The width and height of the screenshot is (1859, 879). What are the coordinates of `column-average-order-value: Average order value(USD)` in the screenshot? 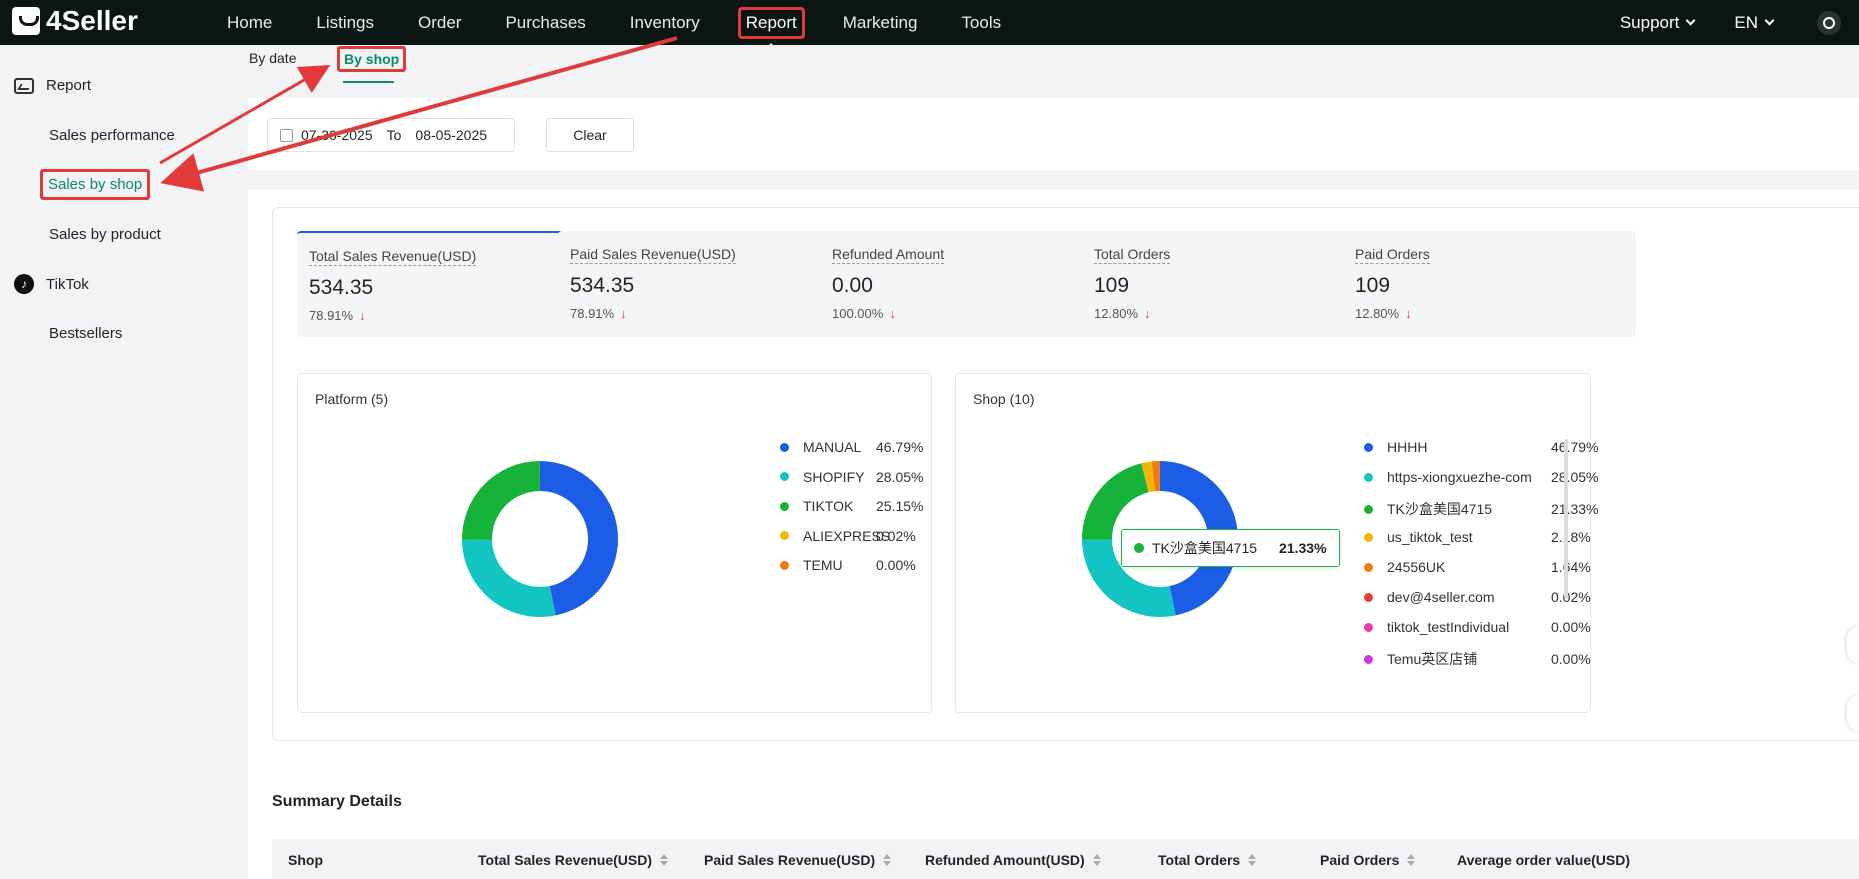 It's located at (1543, 860).